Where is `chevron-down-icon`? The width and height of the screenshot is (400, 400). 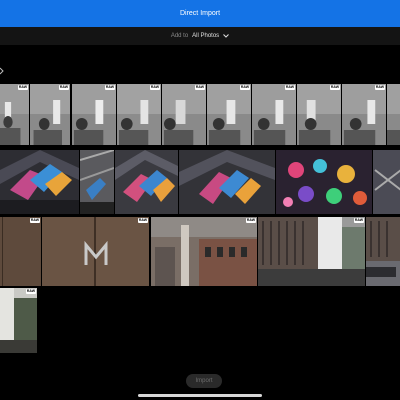 chevron-down-icon is located at coordinates (226, 36).